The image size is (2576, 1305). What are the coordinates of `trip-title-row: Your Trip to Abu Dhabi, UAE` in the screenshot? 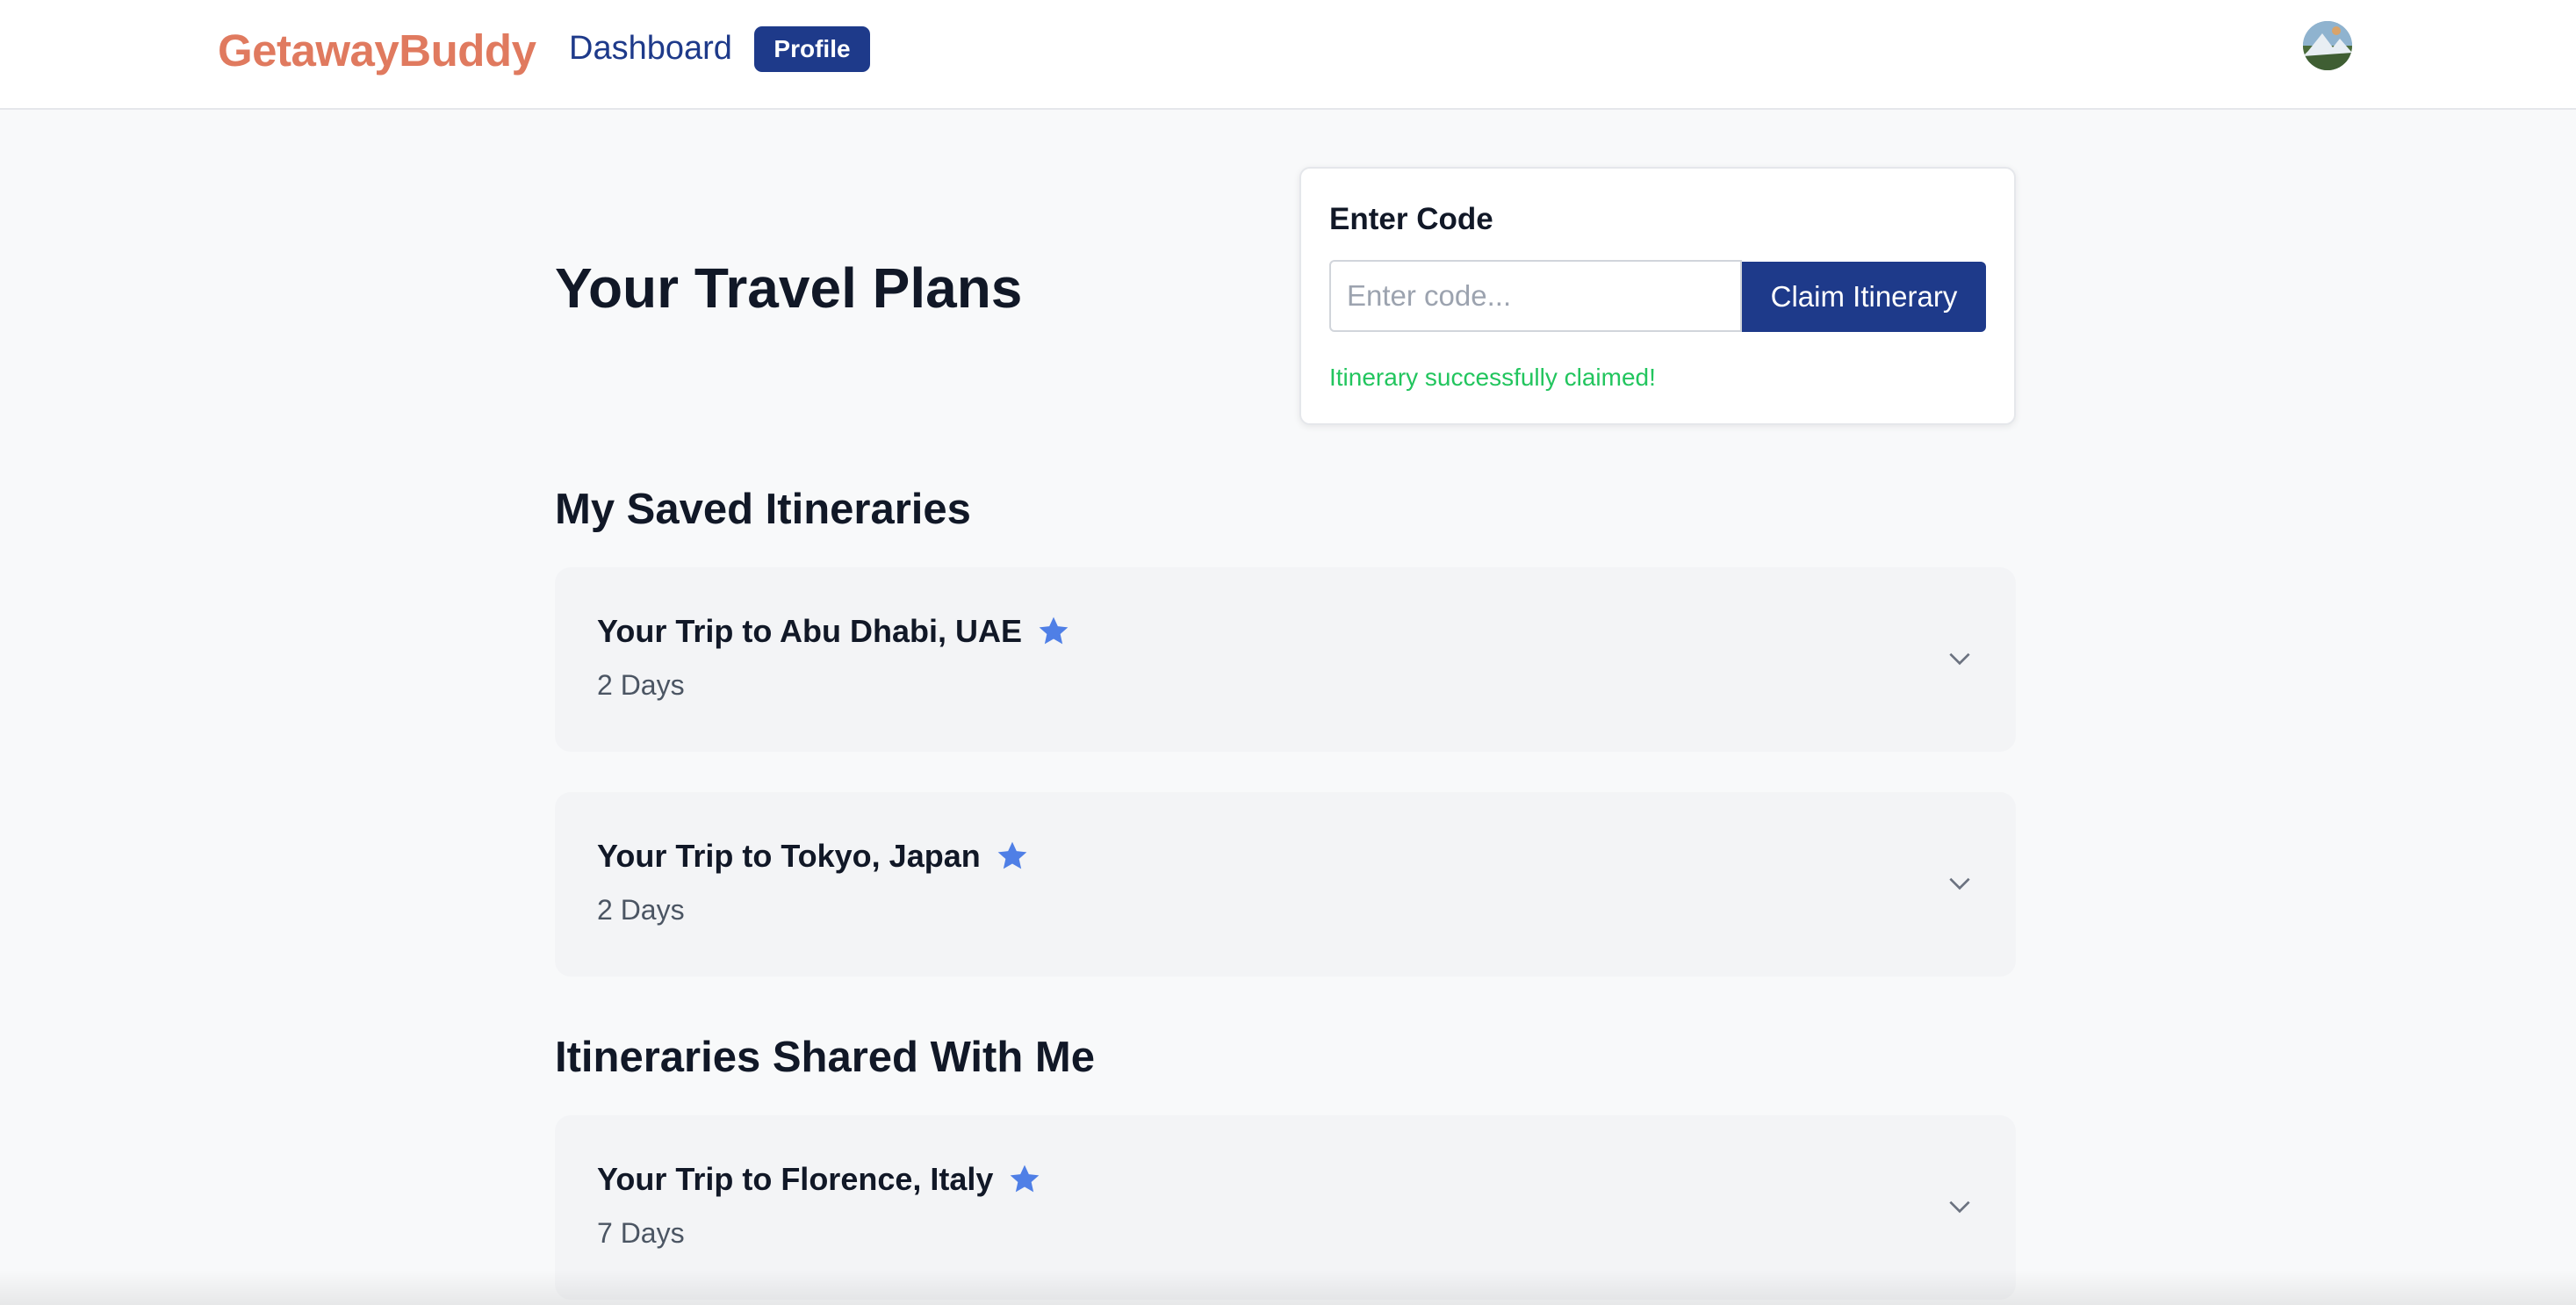 It's located at (834, 632).